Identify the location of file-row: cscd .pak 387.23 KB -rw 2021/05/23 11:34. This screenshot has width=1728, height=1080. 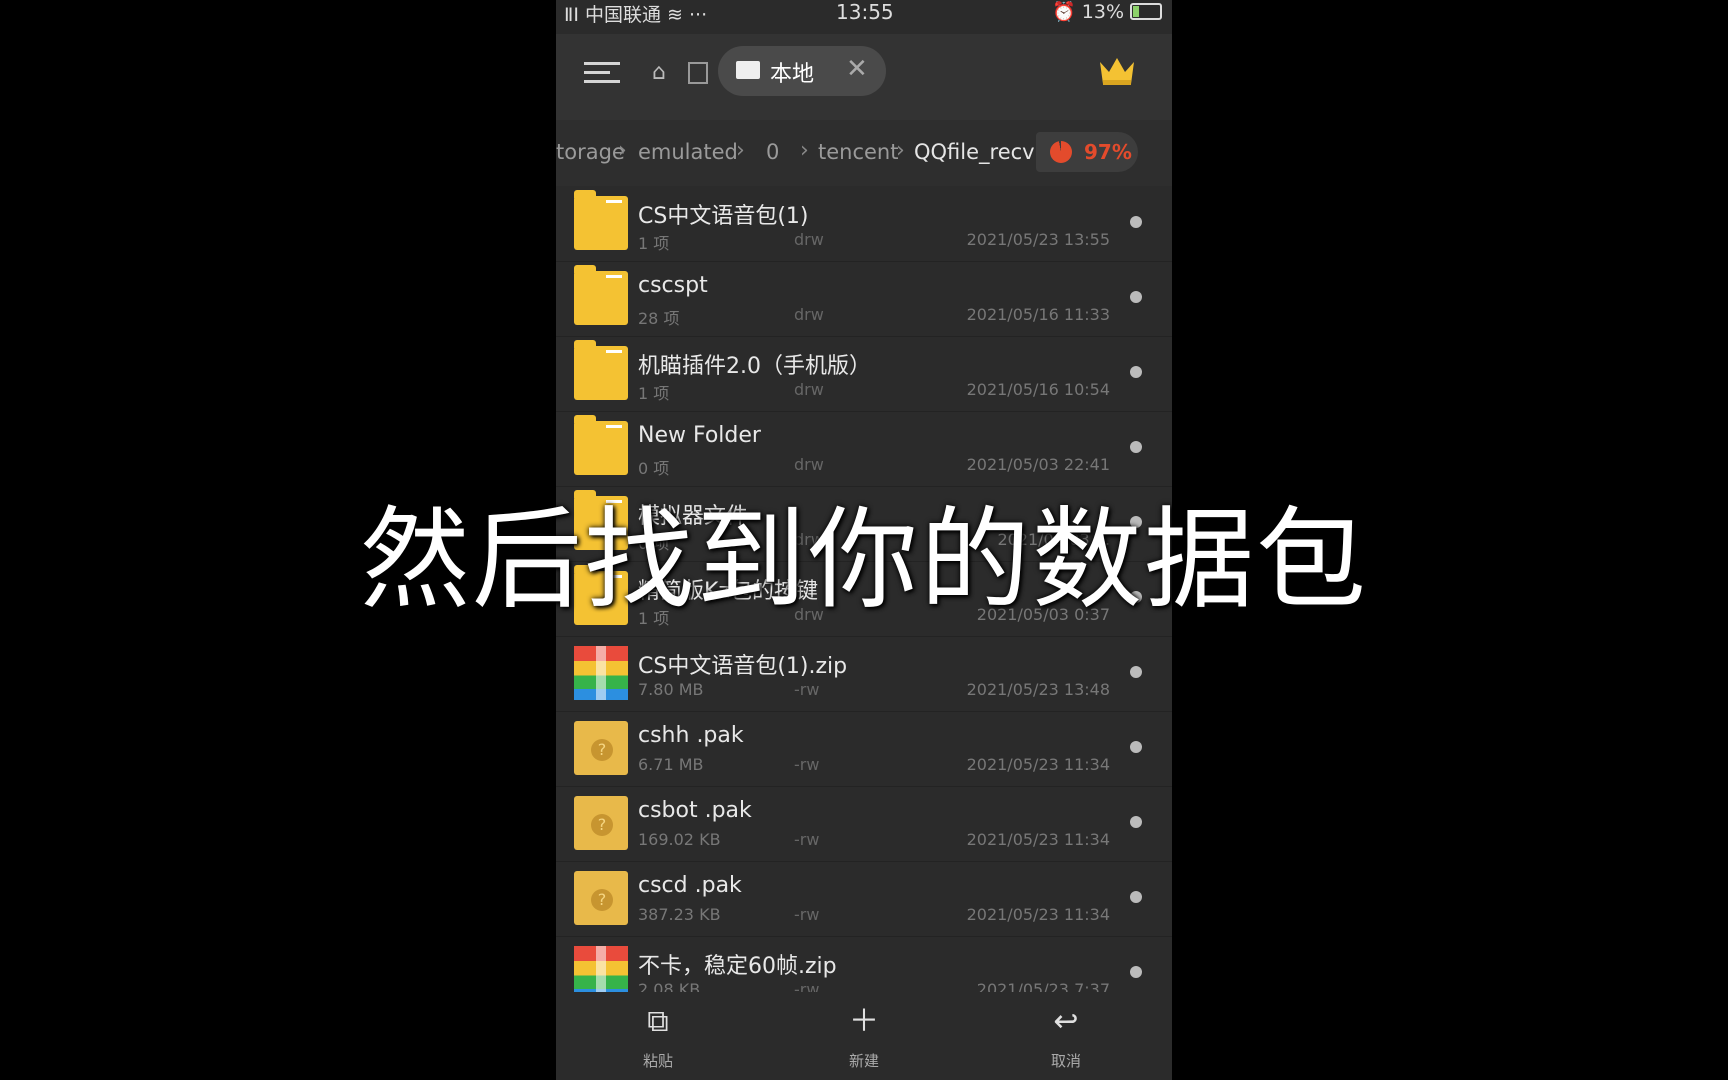
(864, 899).